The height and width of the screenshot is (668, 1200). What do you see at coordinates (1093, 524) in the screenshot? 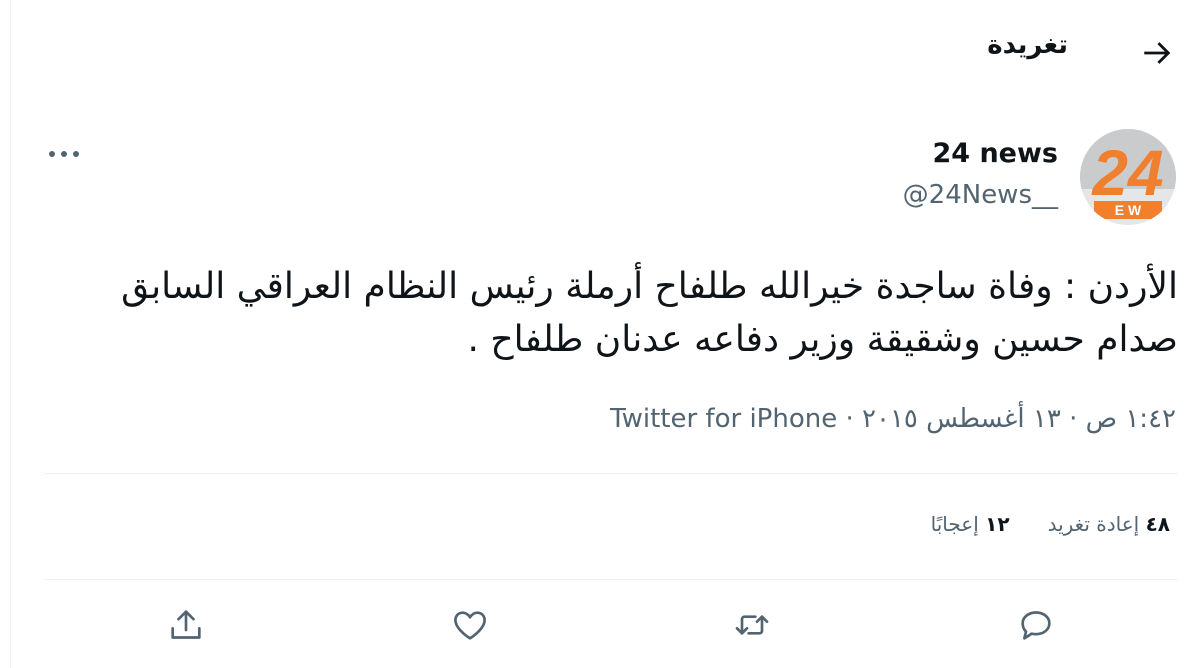
I see `retweets-label: إعادة تغريد` at bounding box center [1093, 524].